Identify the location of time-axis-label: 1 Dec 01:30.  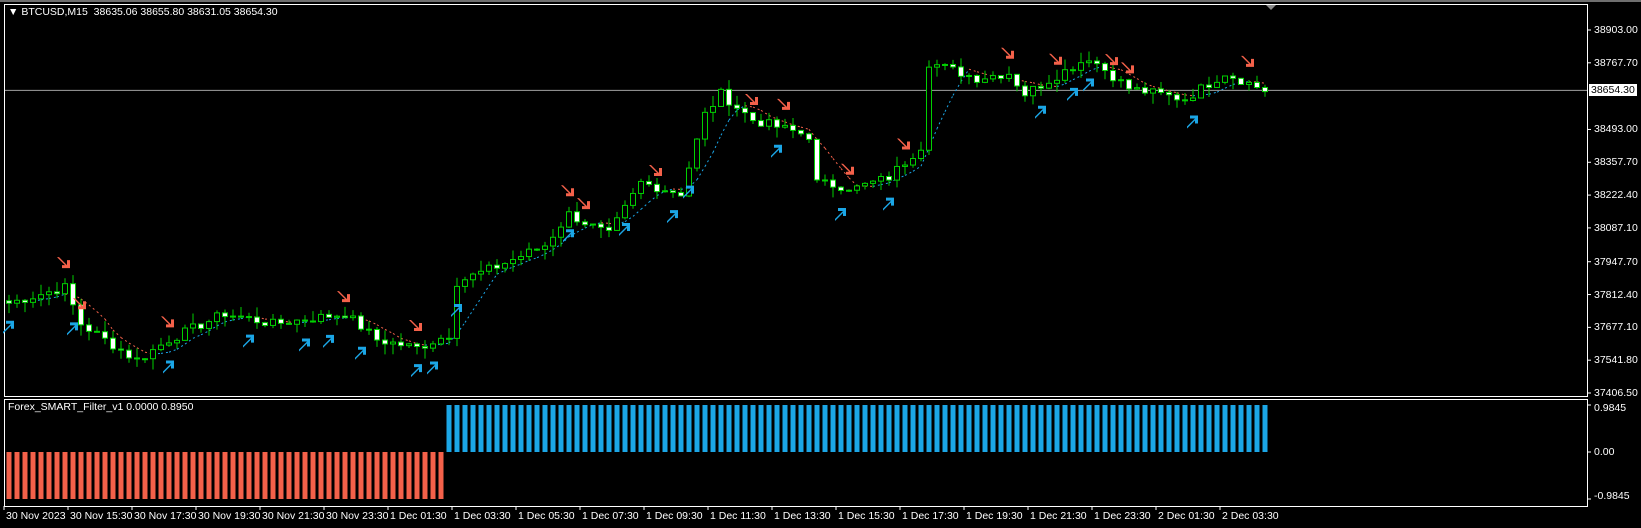
(418, 516).